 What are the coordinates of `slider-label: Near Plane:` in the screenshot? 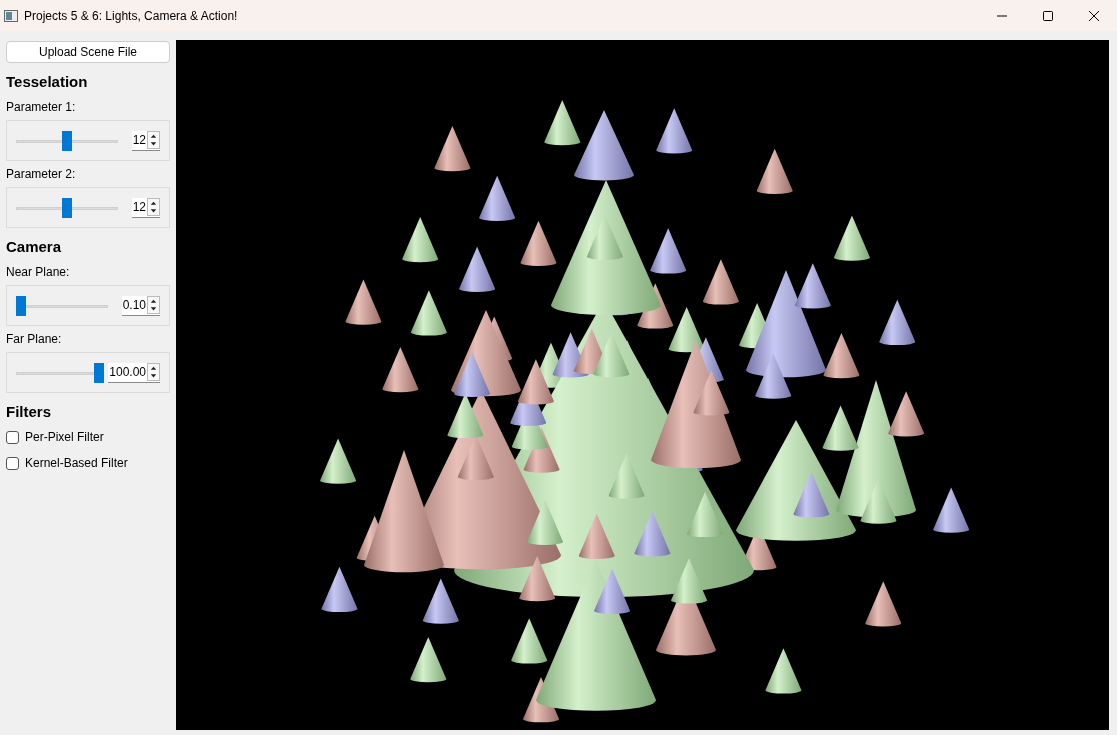 It's located at (38, 272).